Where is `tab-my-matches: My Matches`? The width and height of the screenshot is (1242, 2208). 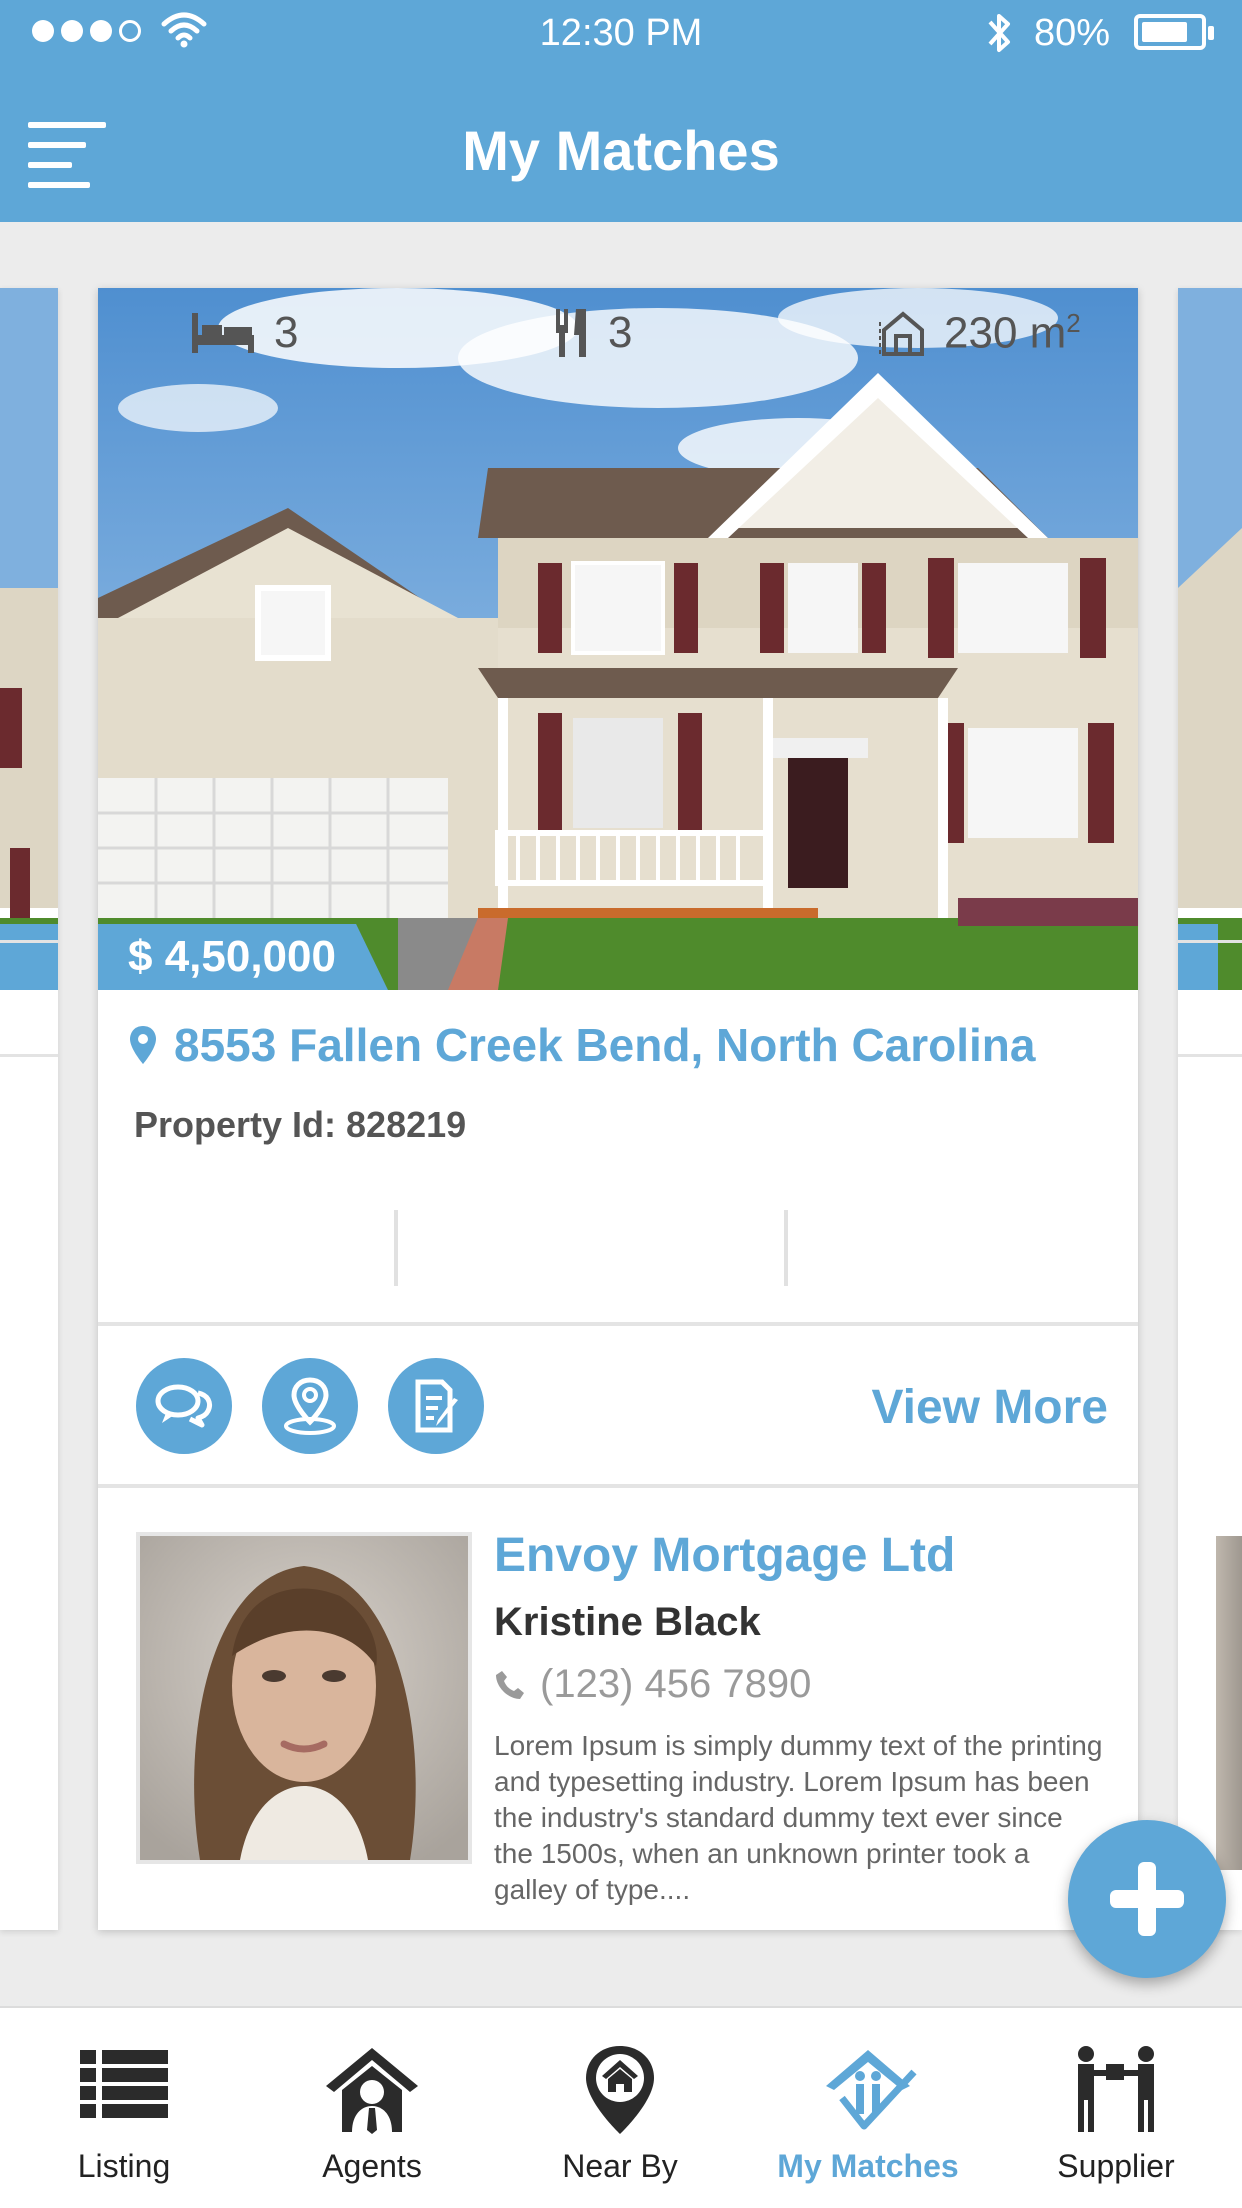 tab-my-matches: My Matches is located at coordinates (868, 2108).